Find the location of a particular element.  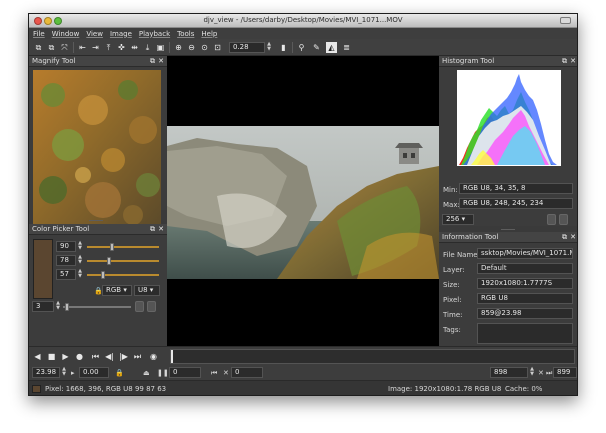

timeline-handle is located at coordinates (172, 356).